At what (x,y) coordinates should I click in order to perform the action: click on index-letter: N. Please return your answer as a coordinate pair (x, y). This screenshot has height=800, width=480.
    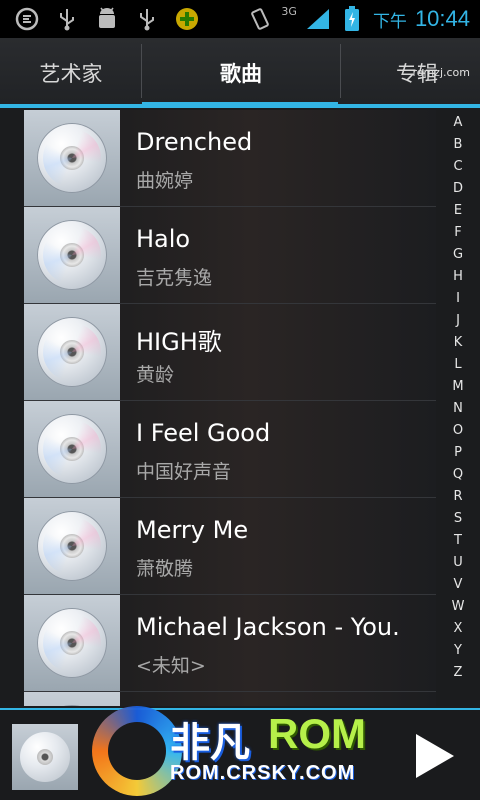
    Looking at the image, I should click on (458, 409).